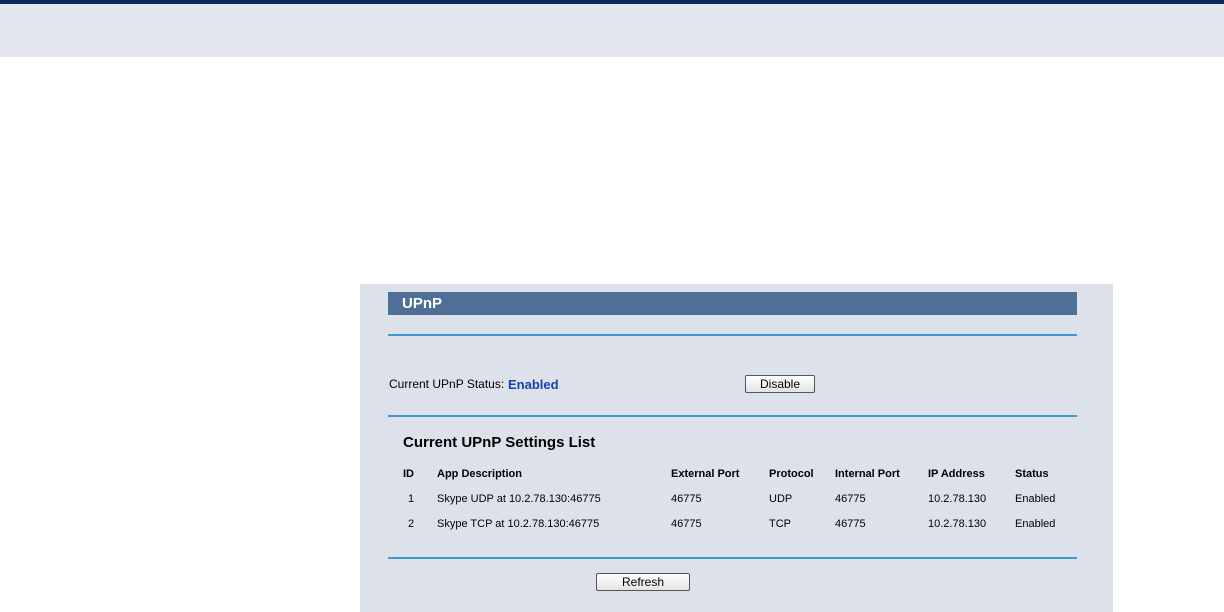 Image resolution: width=1224 pixels, height=612 pixels. Describe the element at coordinates (479, 474) in the screenshot. I see `column-header-app-description: App Description` at that location.